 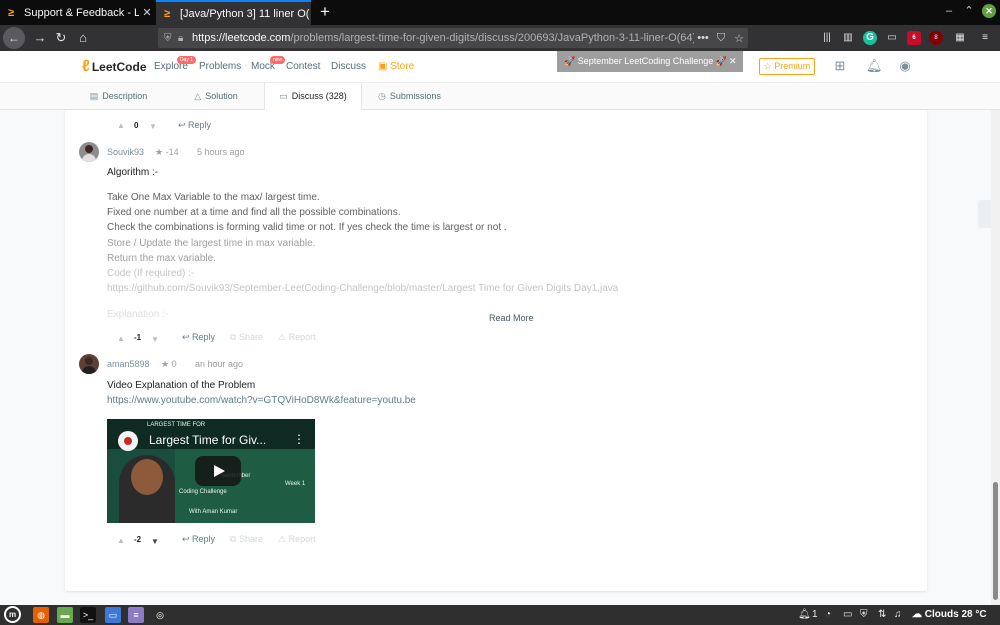 What do you see at coordinates (203, 492) in the screenshot?
I see `video-board-text: Coding Challenge` at bounding box center [203, 492].